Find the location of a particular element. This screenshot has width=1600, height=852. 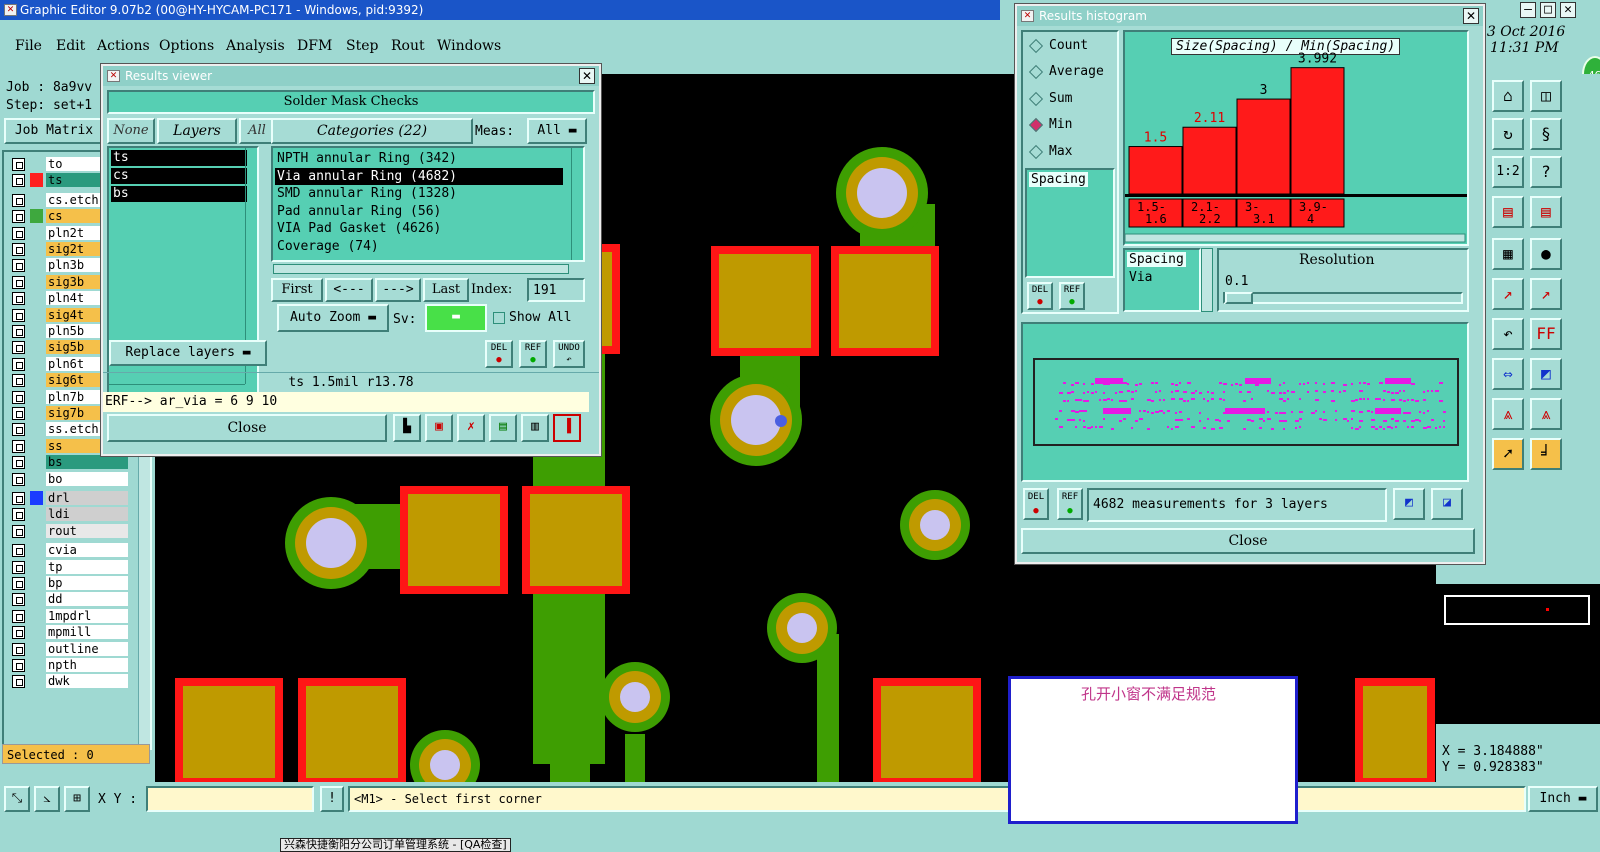

ruler-icon: ▦ is located at coordinates (1508, 254).